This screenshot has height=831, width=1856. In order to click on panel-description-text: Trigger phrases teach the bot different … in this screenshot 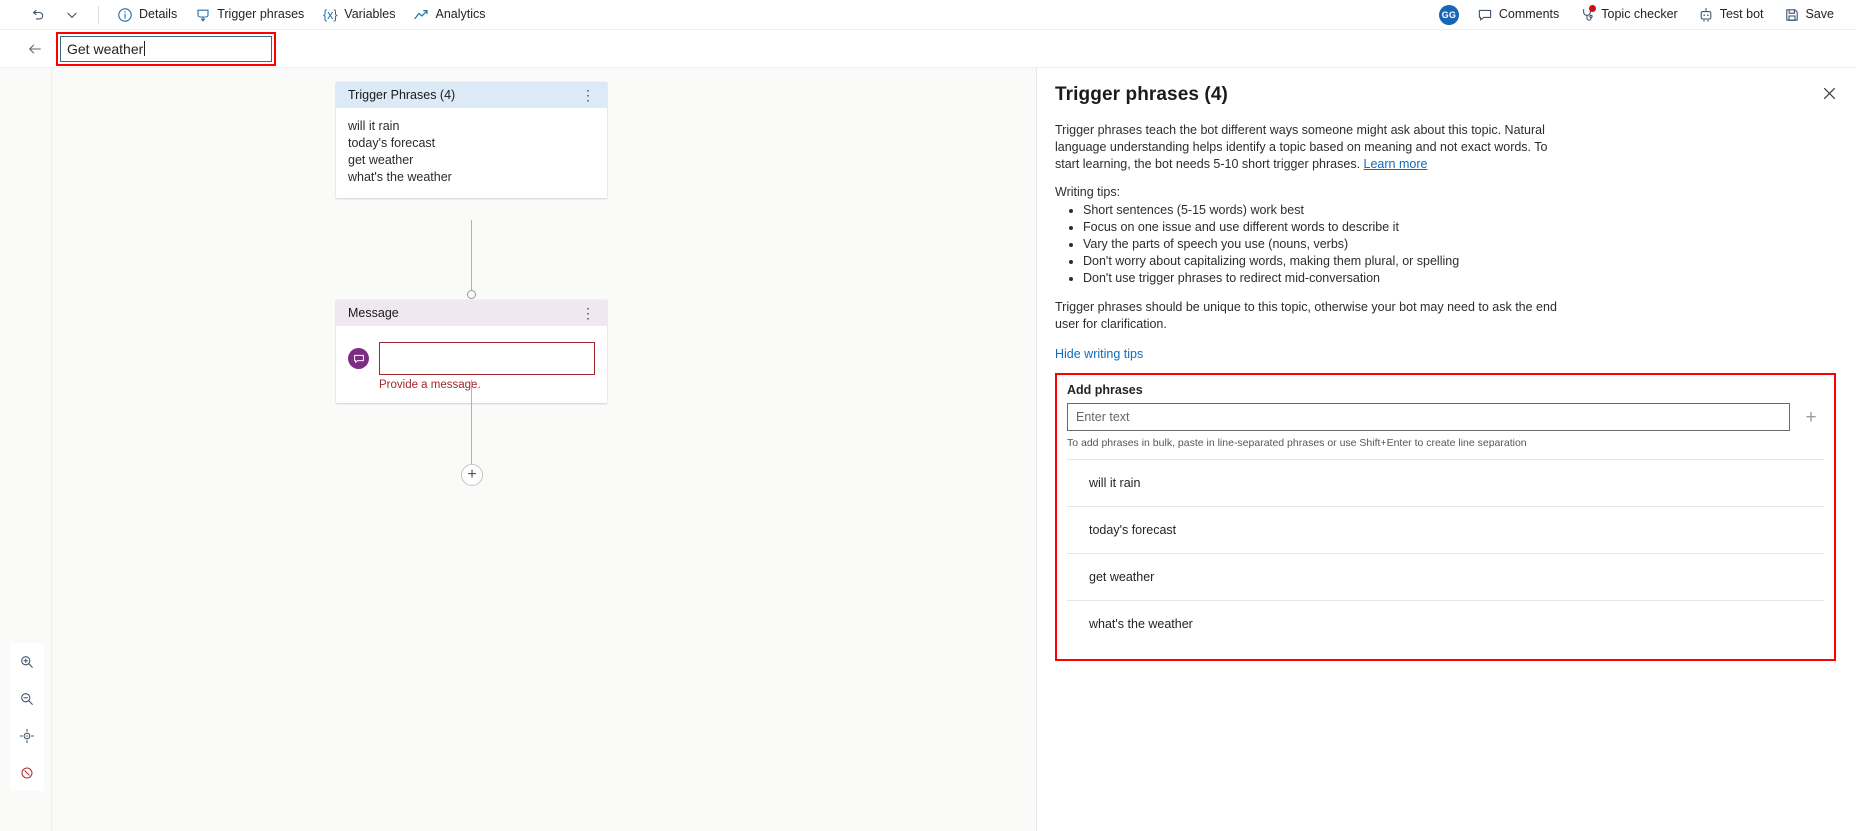, I will do `click(1301, 147)`.